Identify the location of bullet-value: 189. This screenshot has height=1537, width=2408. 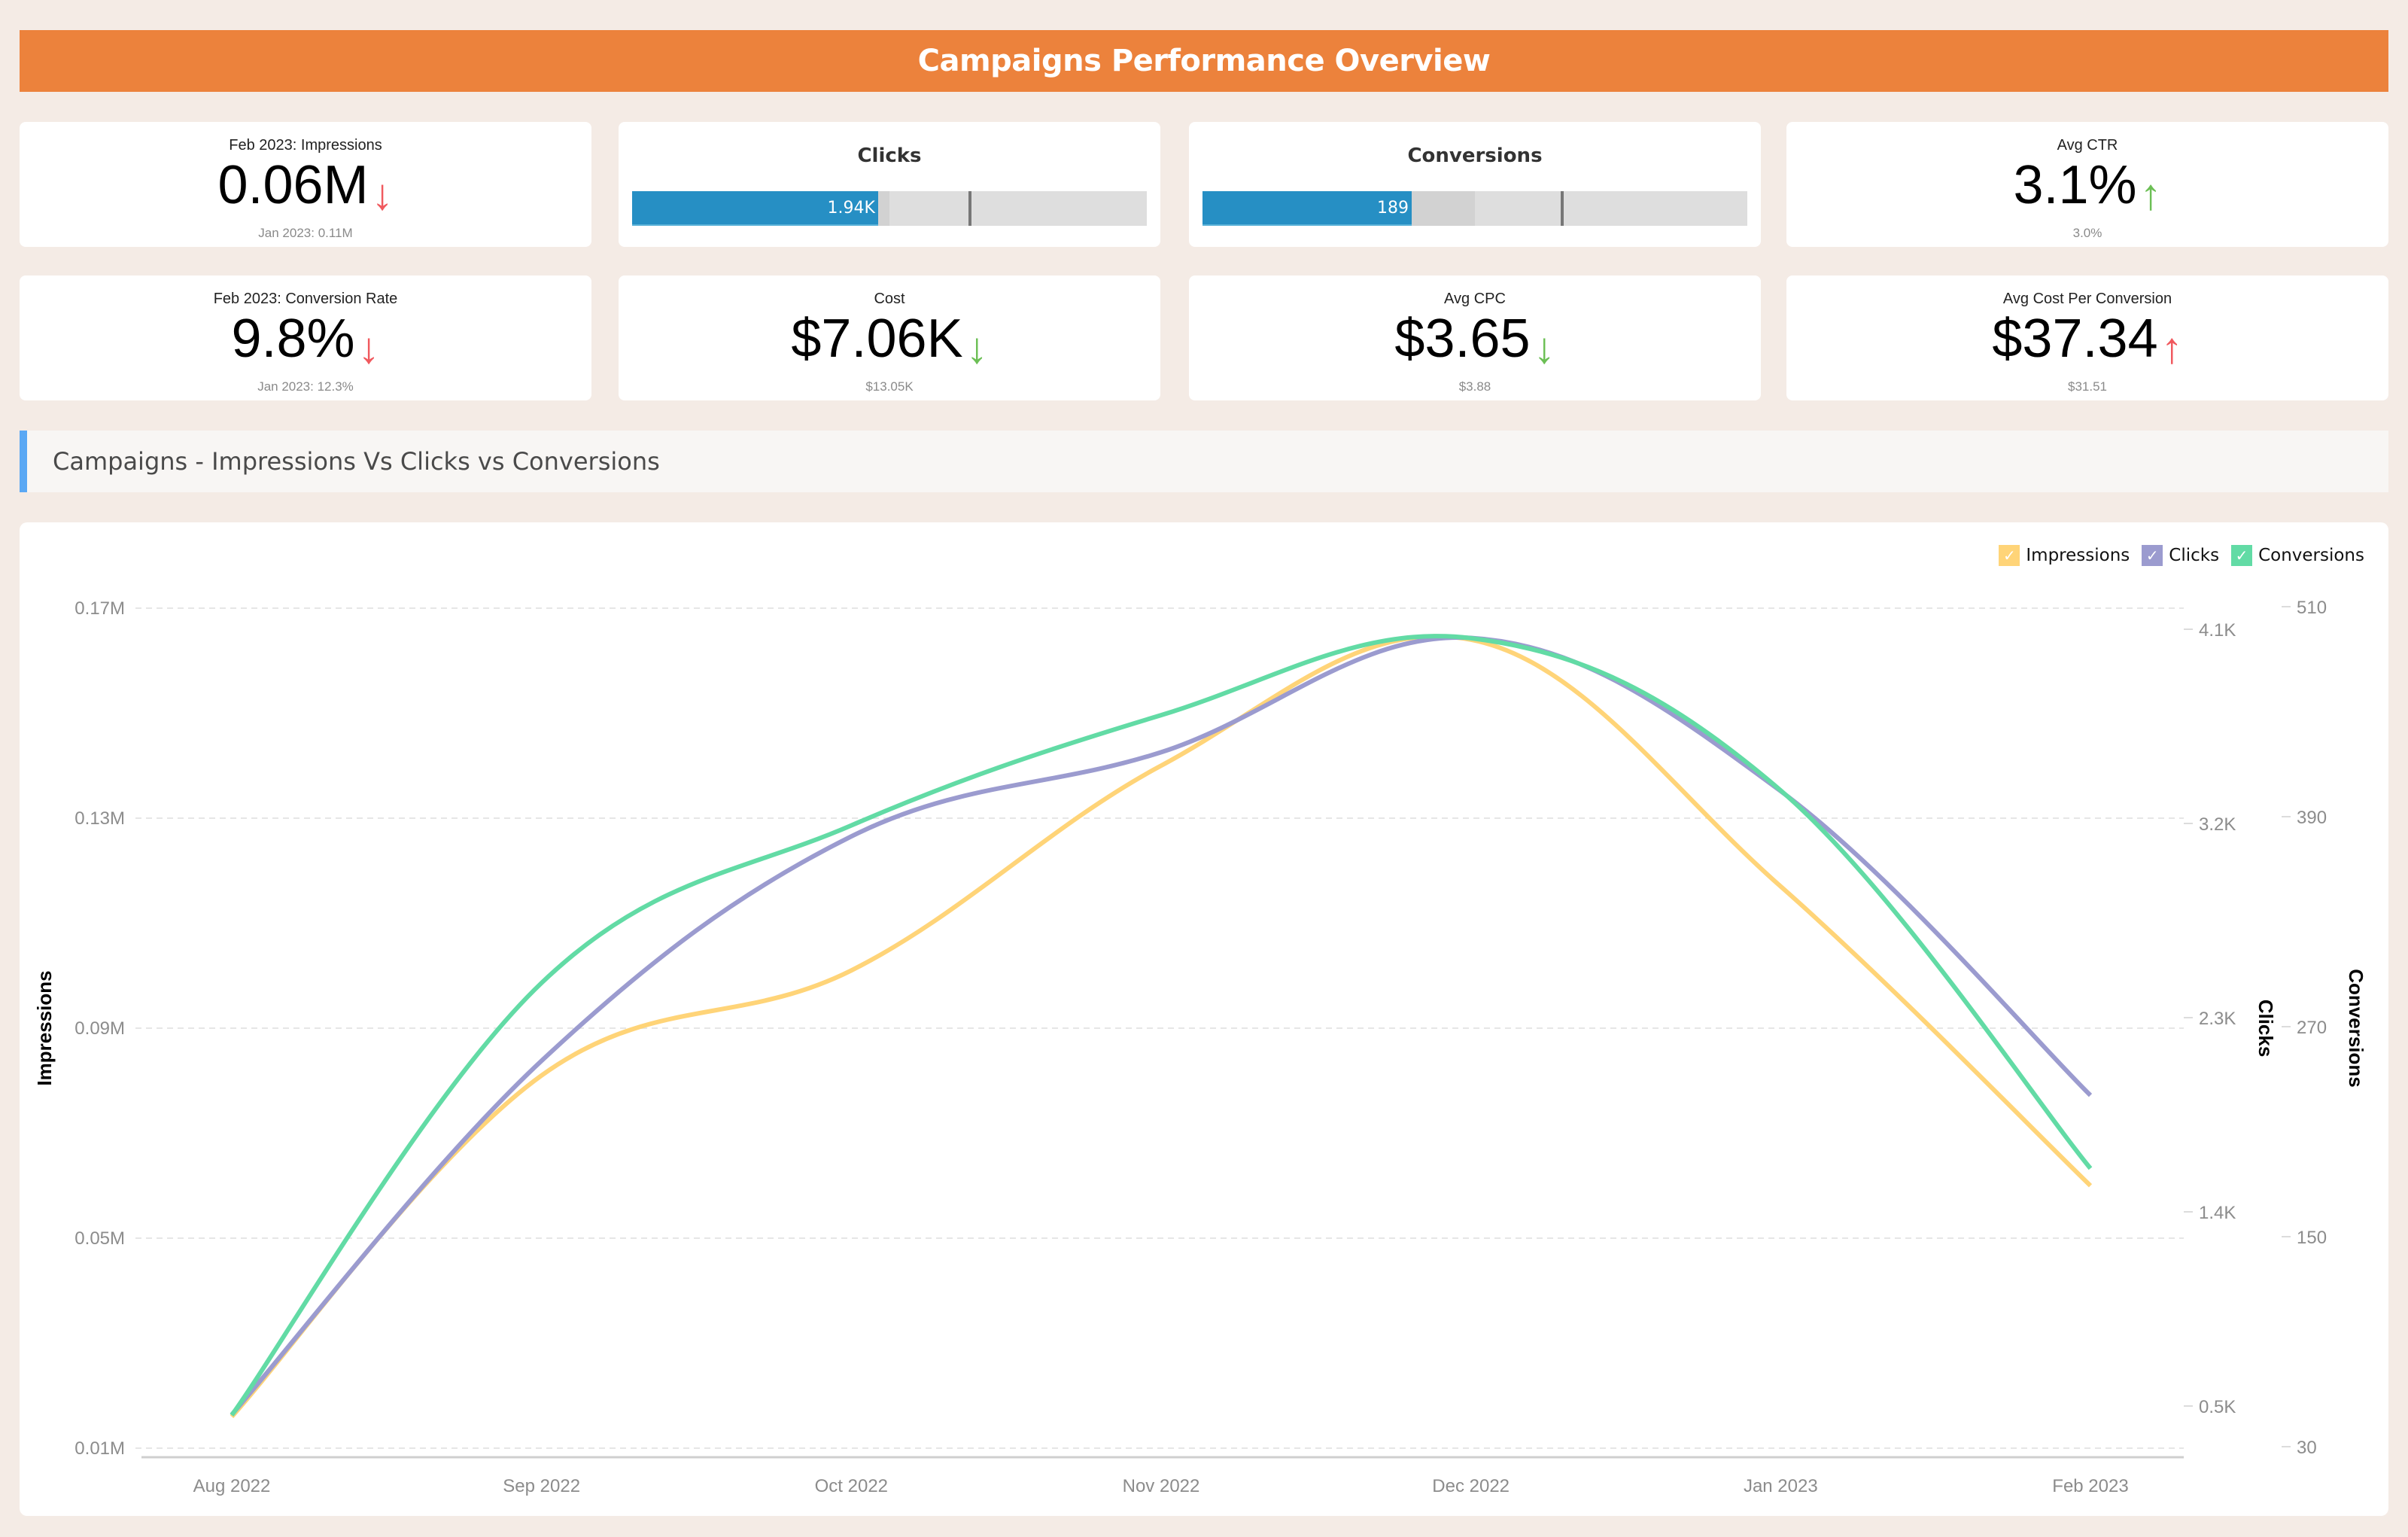
(1393, 208).